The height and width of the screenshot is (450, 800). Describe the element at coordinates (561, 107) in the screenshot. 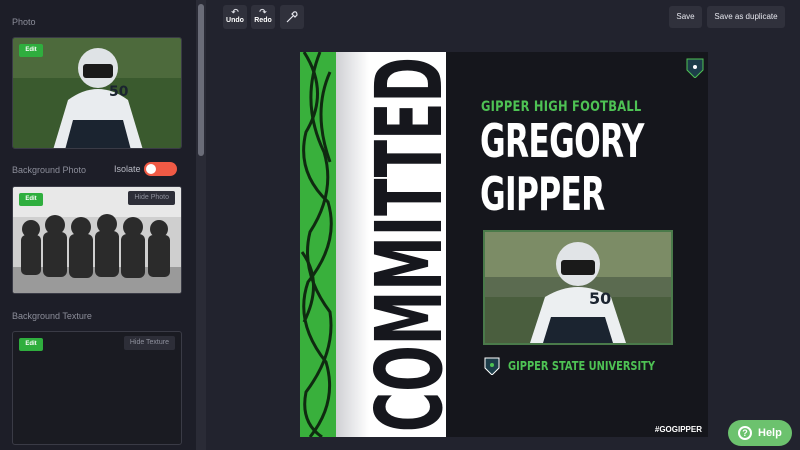

I see `school-name: GIPPER HIGH FOOTBALL` at that location.